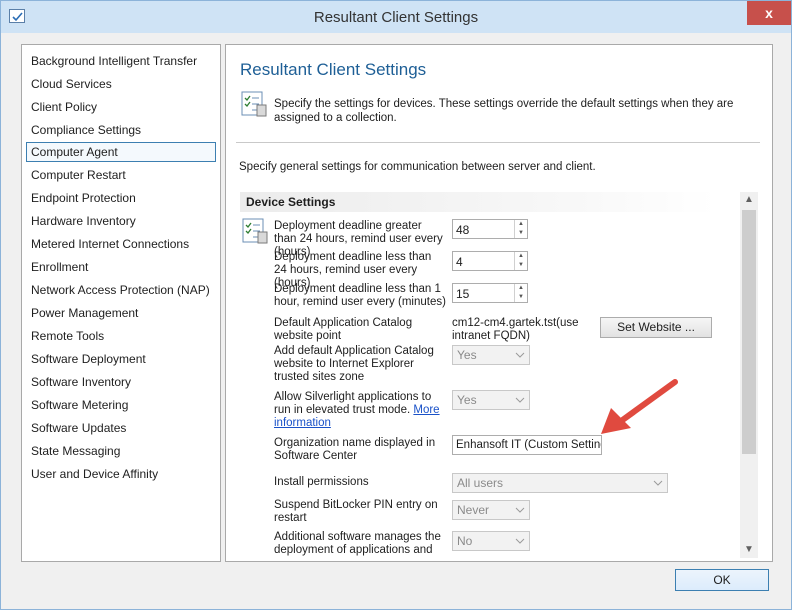 The image size is (792, 610). I want to click on deadline-lt1-value: 15, so click(463, 294).